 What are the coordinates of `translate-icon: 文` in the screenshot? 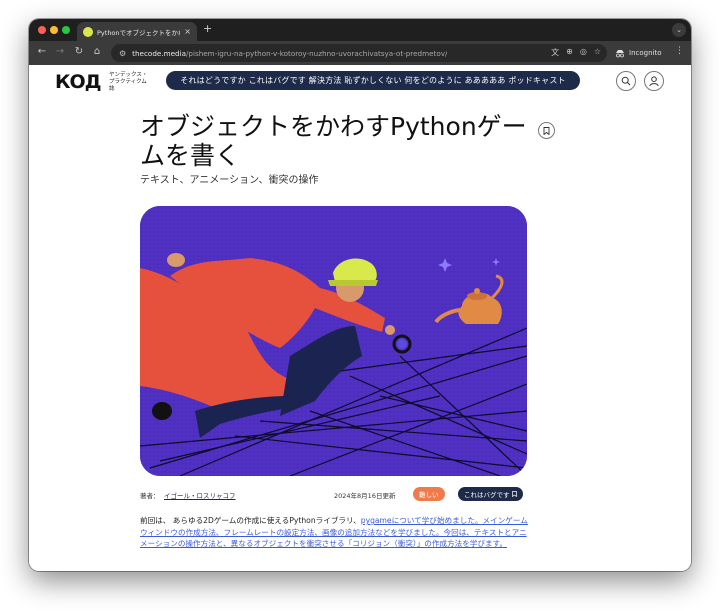 It's located at (555, 52).